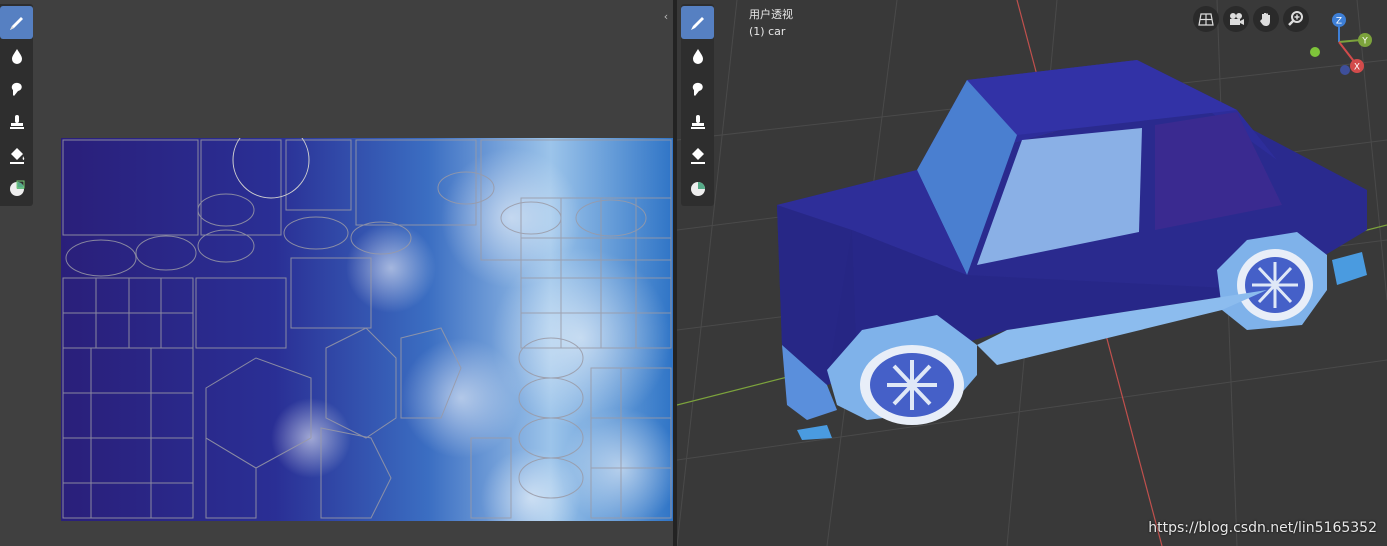 This screenshot has width=1387, height=546. I want to click on camera-view-button, so click(1236, 19).